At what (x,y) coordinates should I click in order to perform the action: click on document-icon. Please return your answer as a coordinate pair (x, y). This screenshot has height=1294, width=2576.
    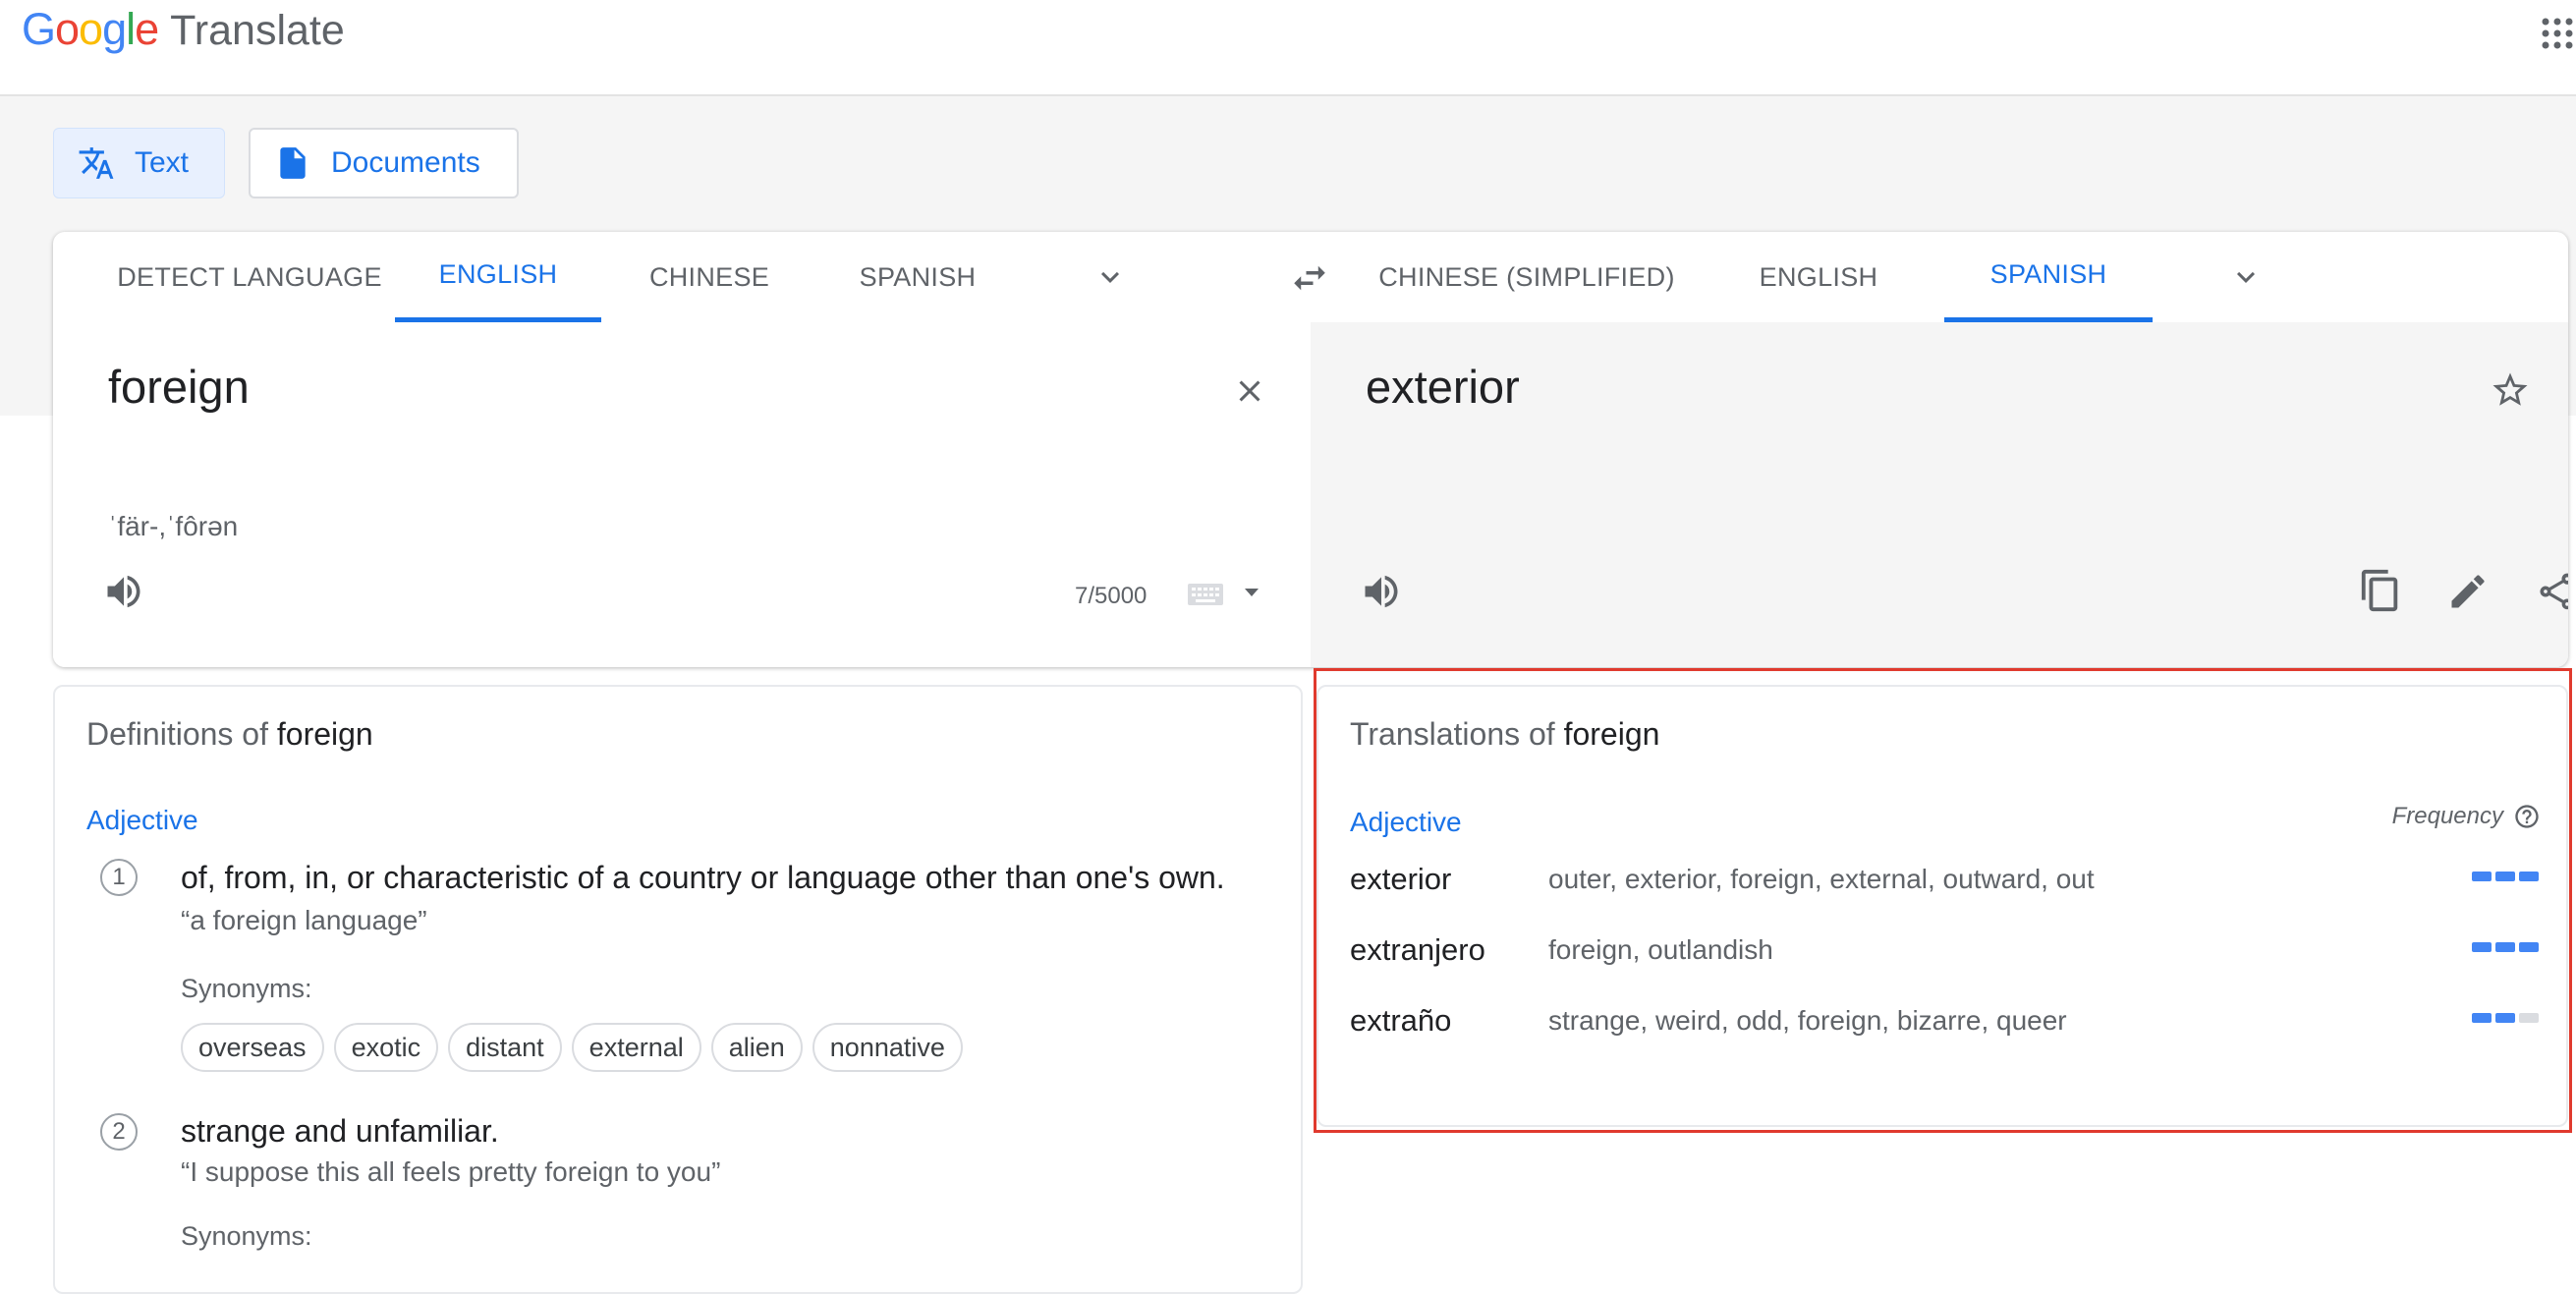
    Looking at the image, I should click on (293, 163).